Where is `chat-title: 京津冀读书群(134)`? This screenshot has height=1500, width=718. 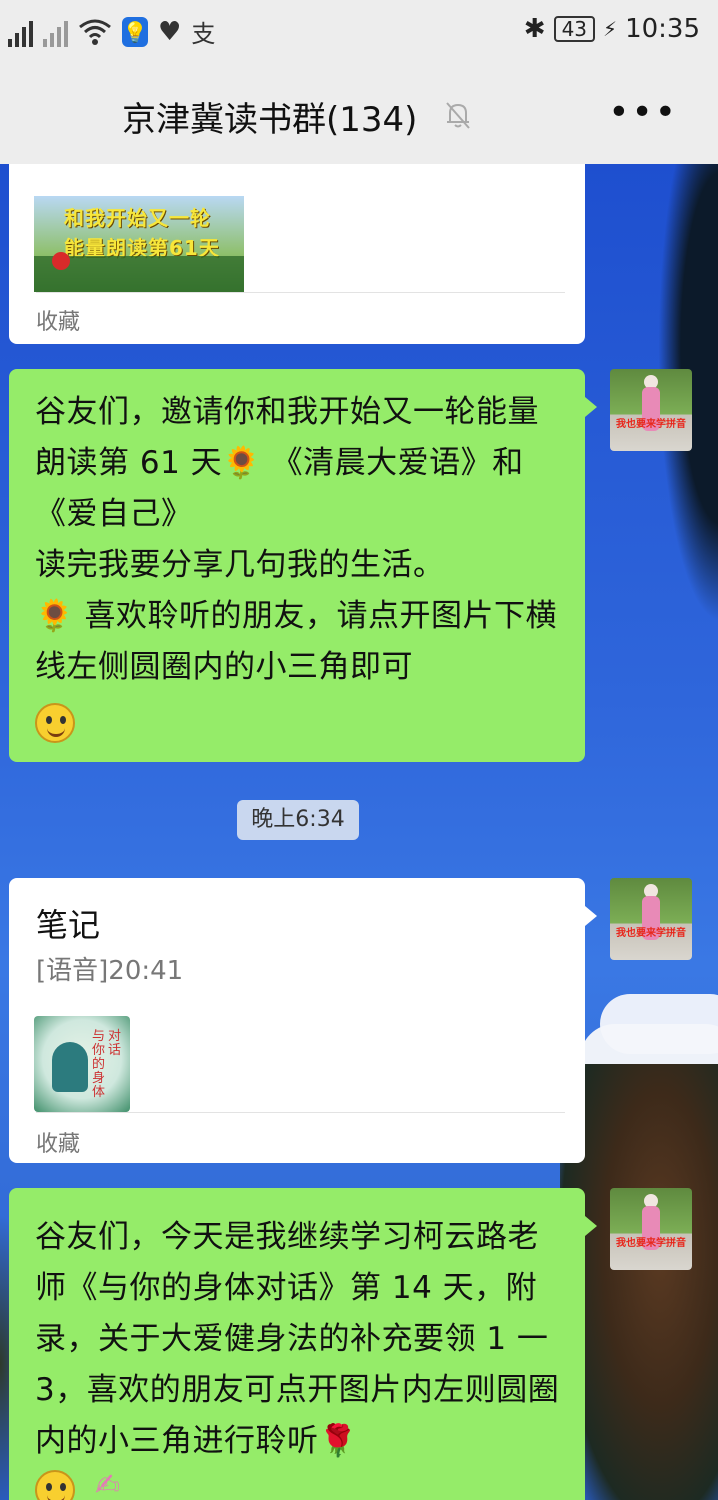
chat-title: 京津冀读书群(134) is located at coordinates (270, 120).